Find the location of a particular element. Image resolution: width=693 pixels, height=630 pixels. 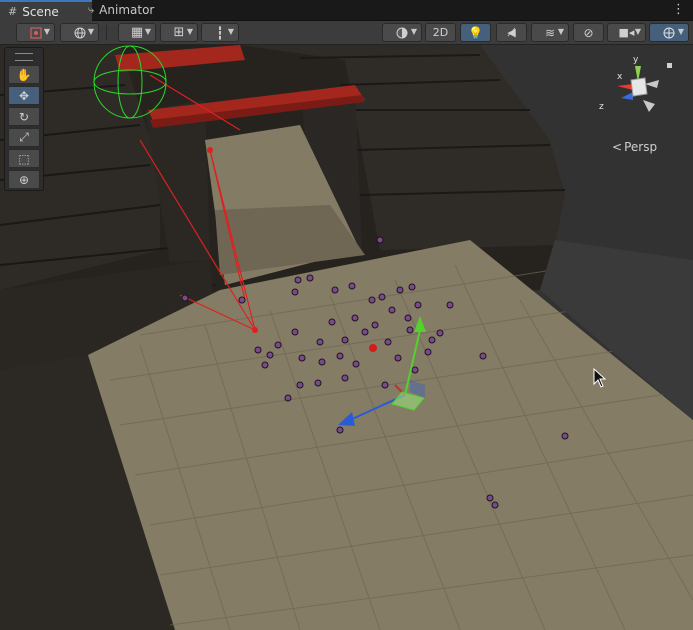

tab-animator-label: Animator is located at coordinates (127, 10).